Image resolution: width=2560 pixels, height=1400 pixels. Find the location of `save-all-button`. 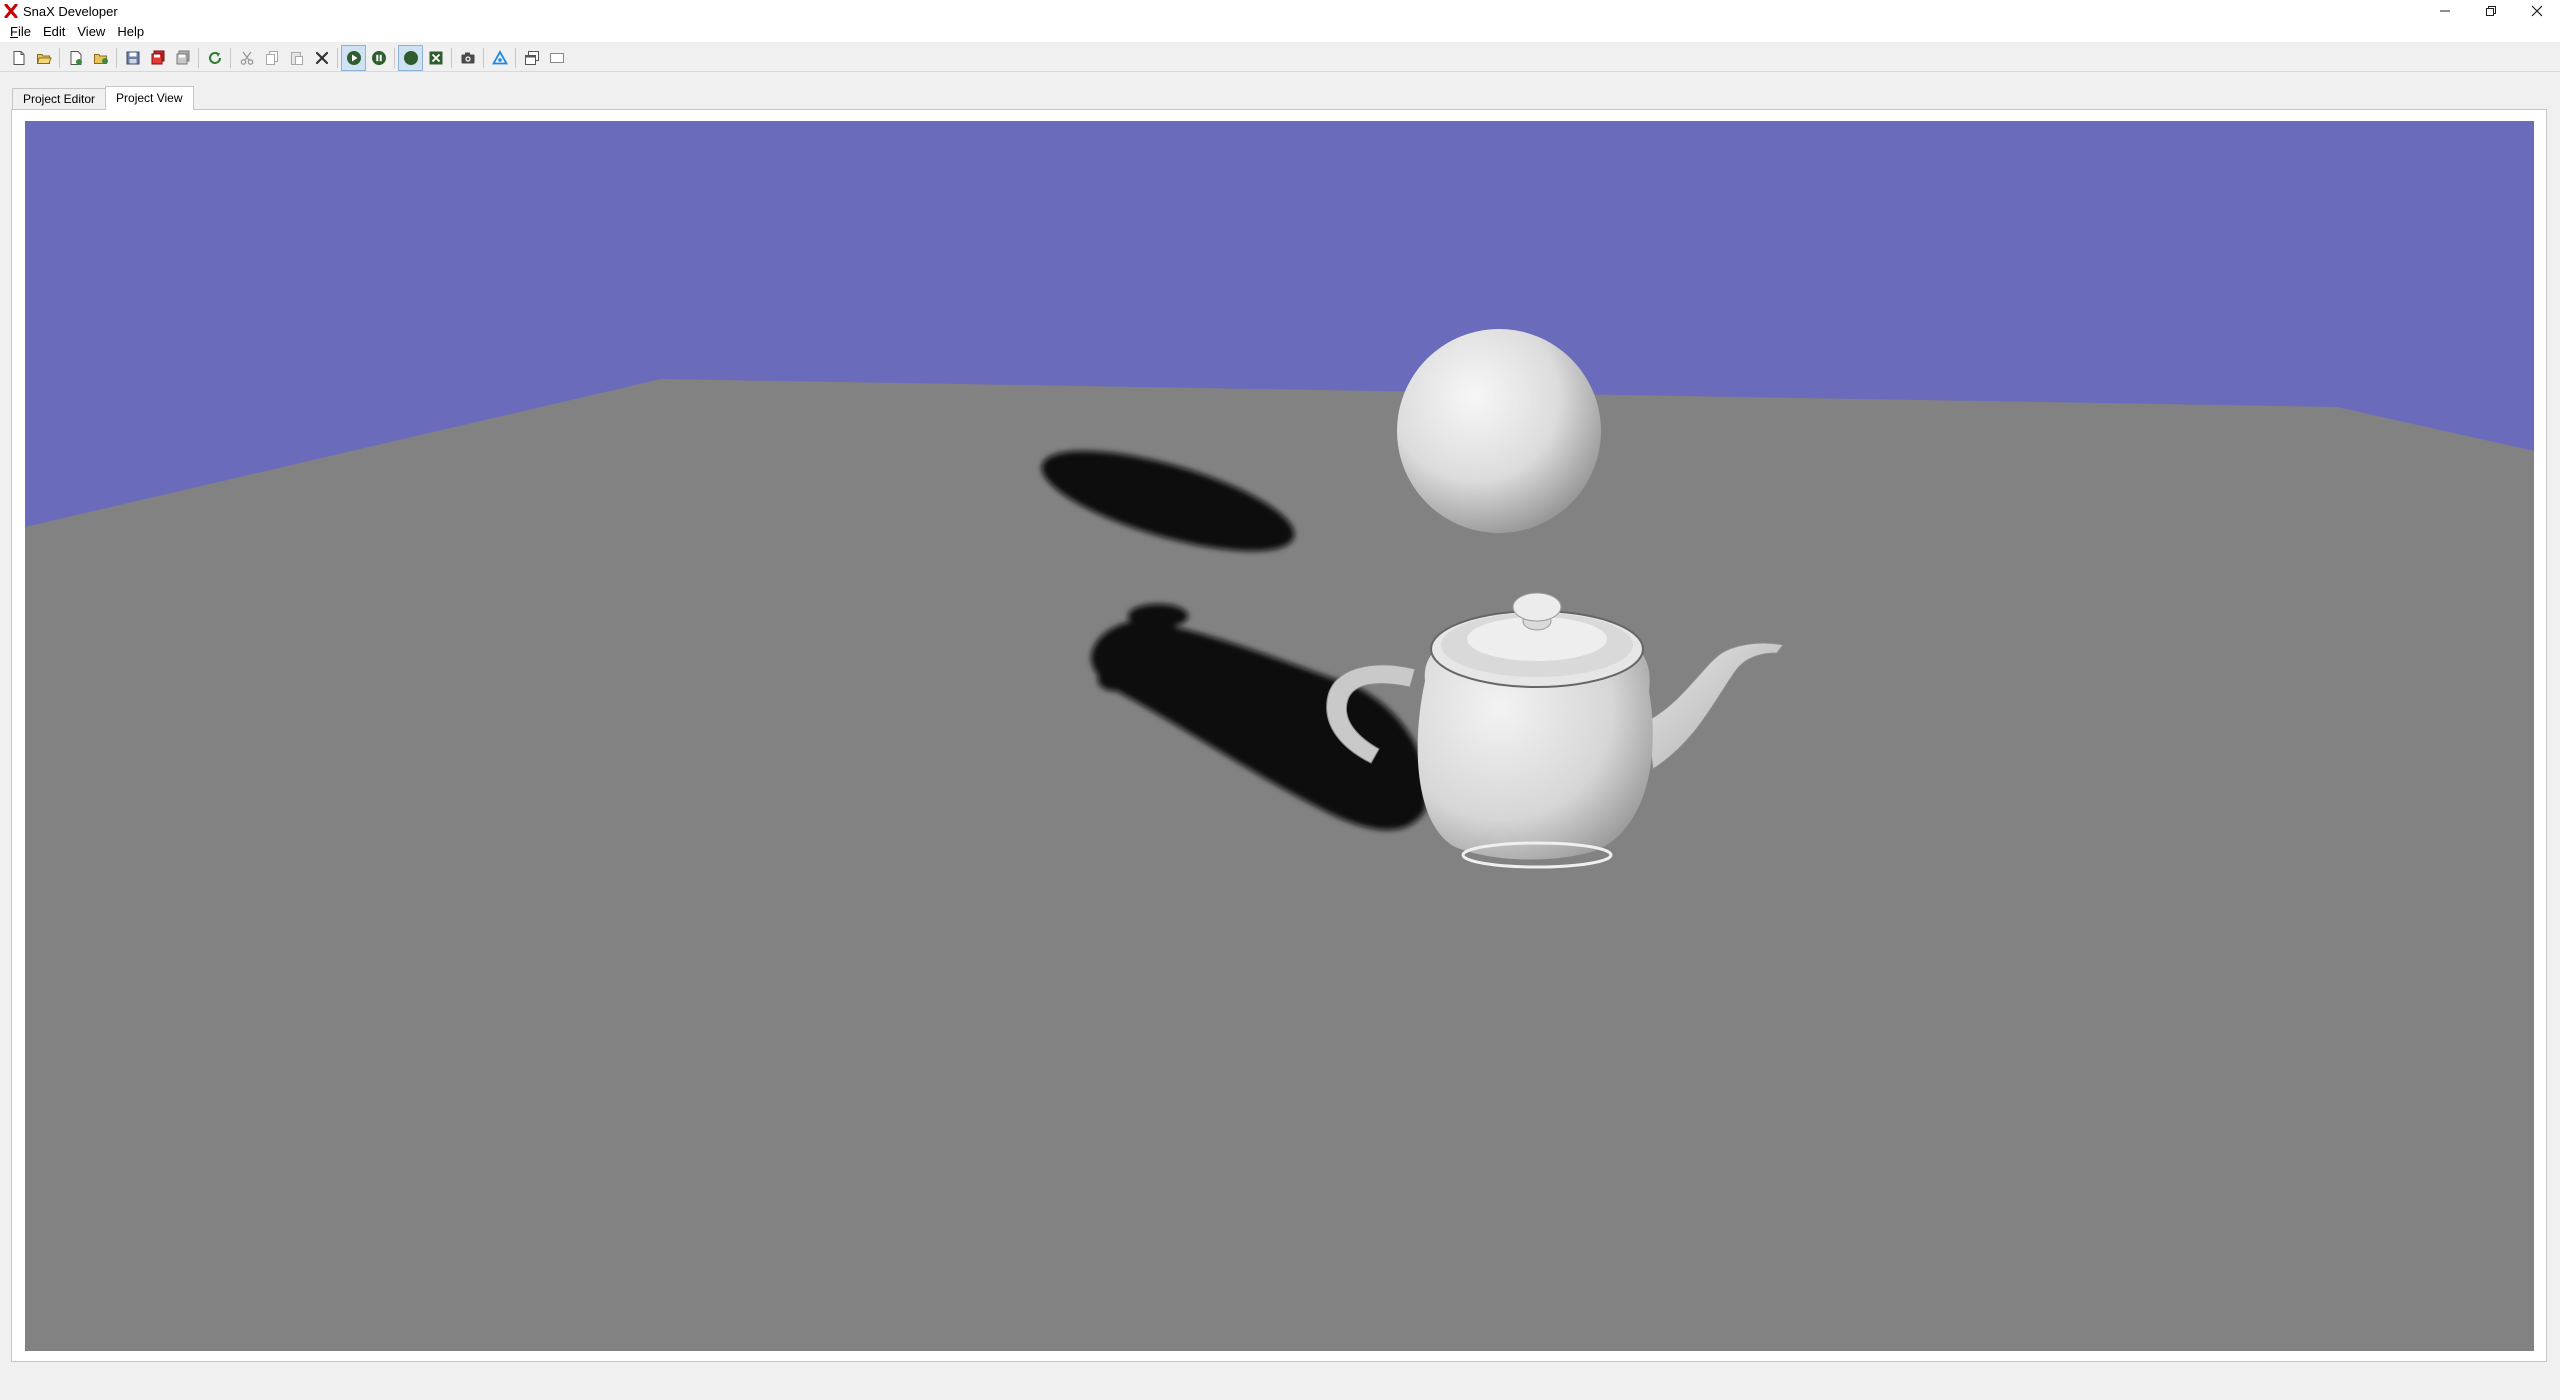

save-all-button is located at coordinates (157, 58).